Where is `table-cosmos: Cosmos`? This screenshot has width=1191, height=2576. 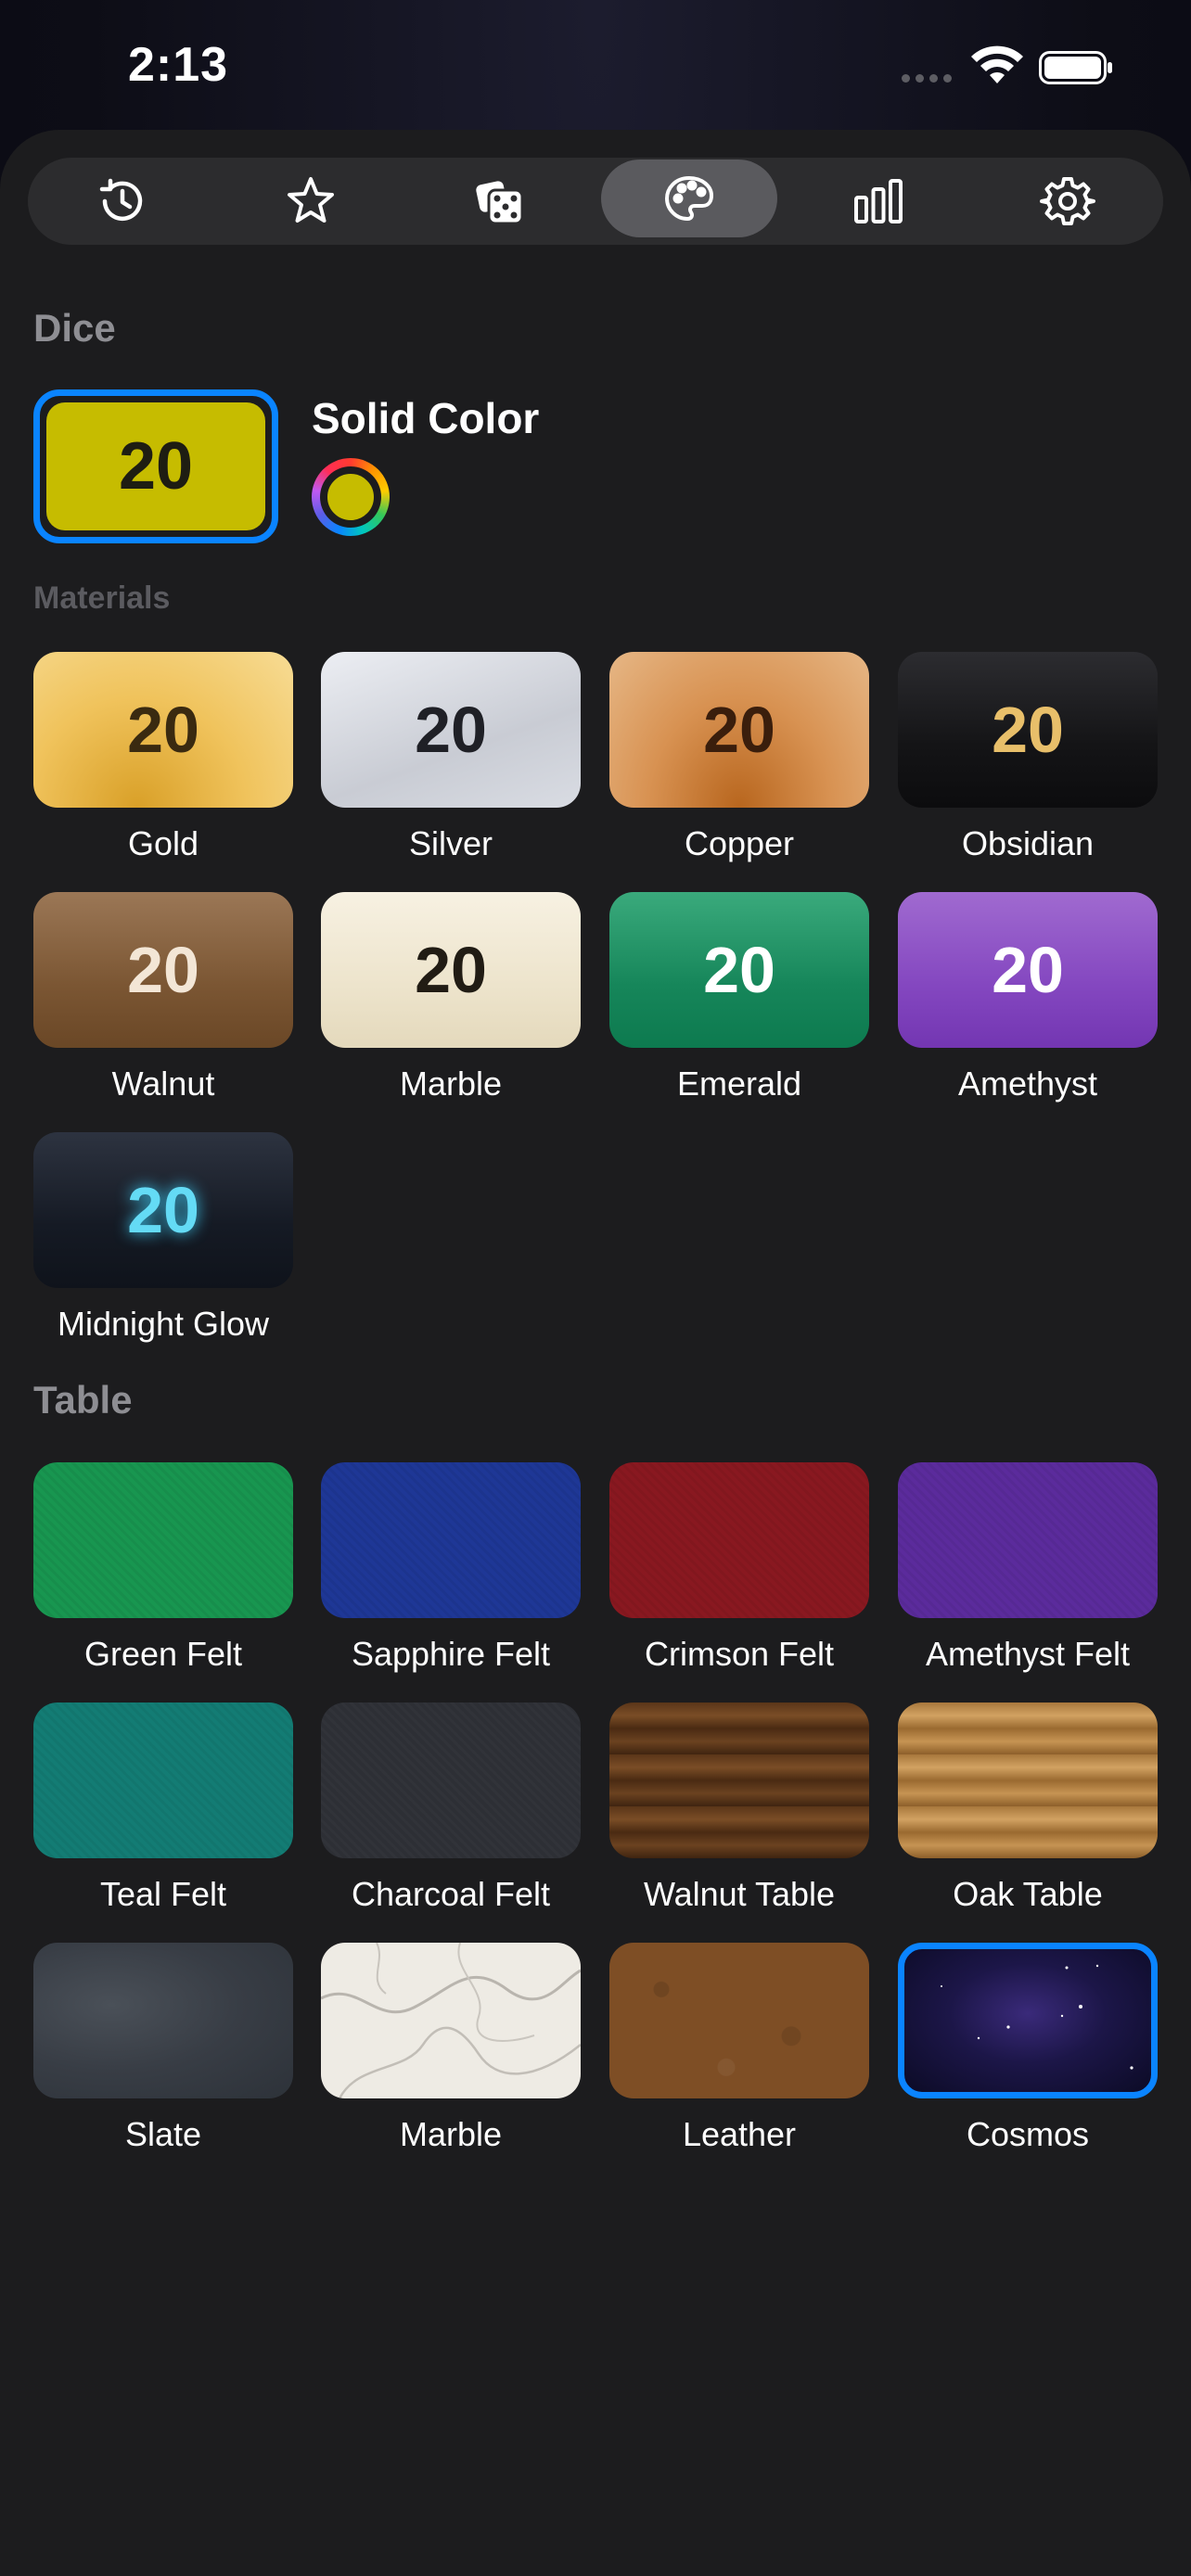
table-cosmos: Cosmos is located at coordinates (1028, 2048).